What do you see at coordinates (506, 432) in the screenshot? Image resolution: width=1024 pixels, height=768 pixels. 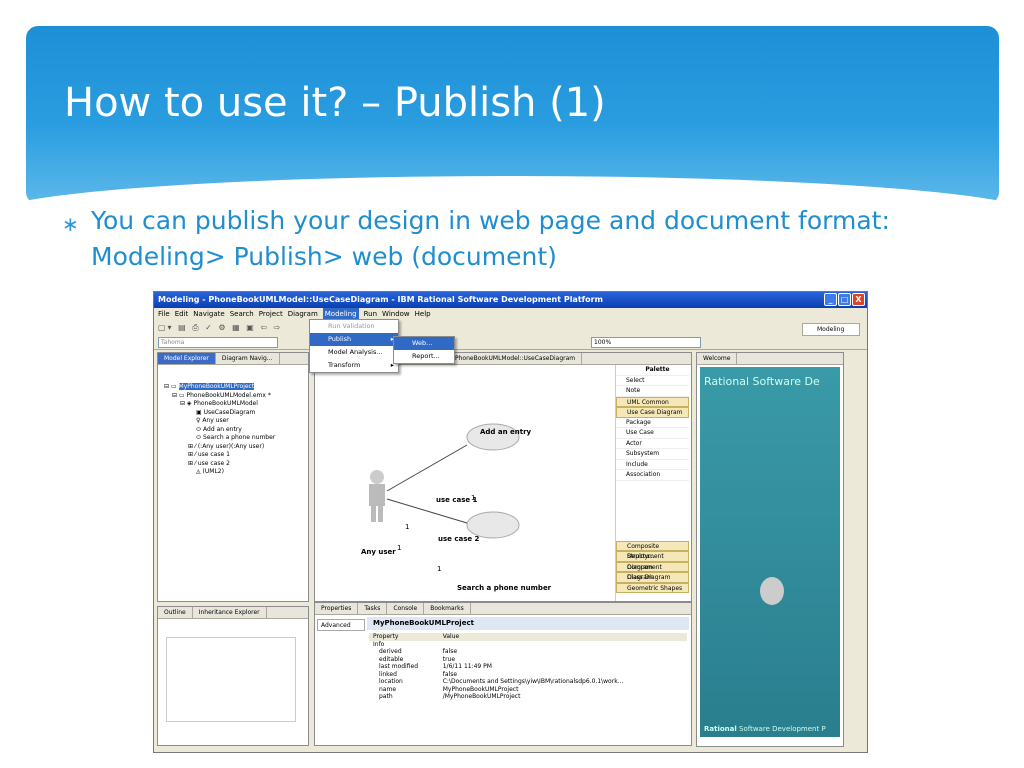 I see `use-case-label-add-entry: Add an entry` at bounding box center [506, 432].